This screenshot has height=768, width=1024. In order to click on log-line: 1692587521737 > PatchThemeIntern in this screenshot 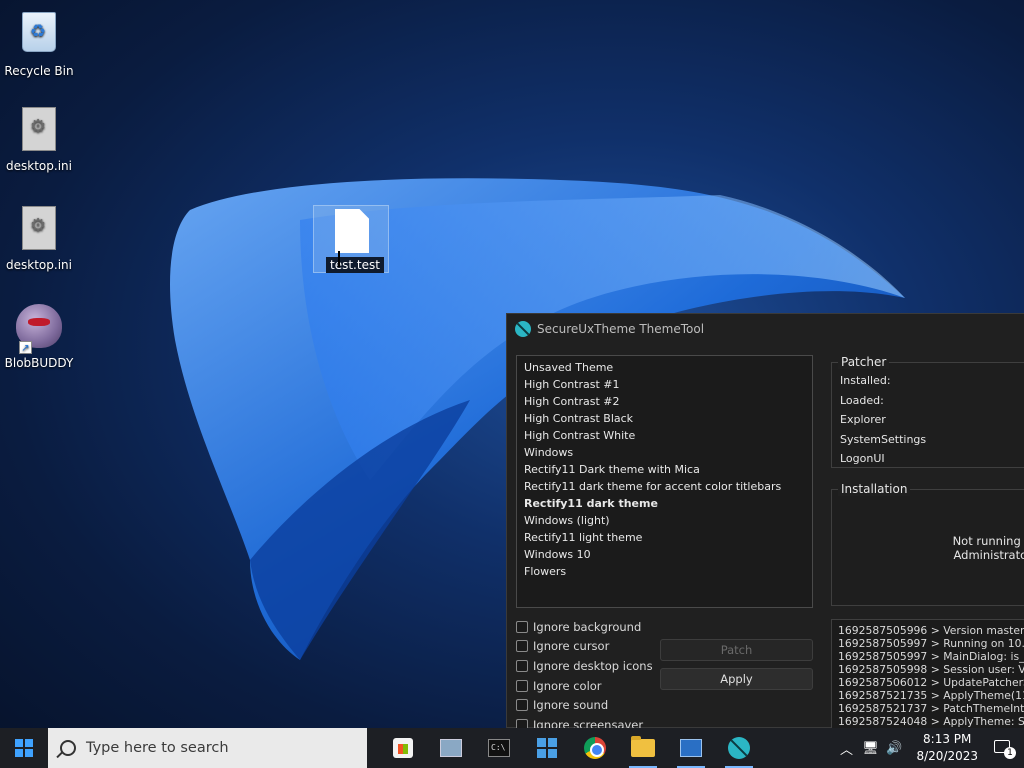, I will do `click(931, 708)`.